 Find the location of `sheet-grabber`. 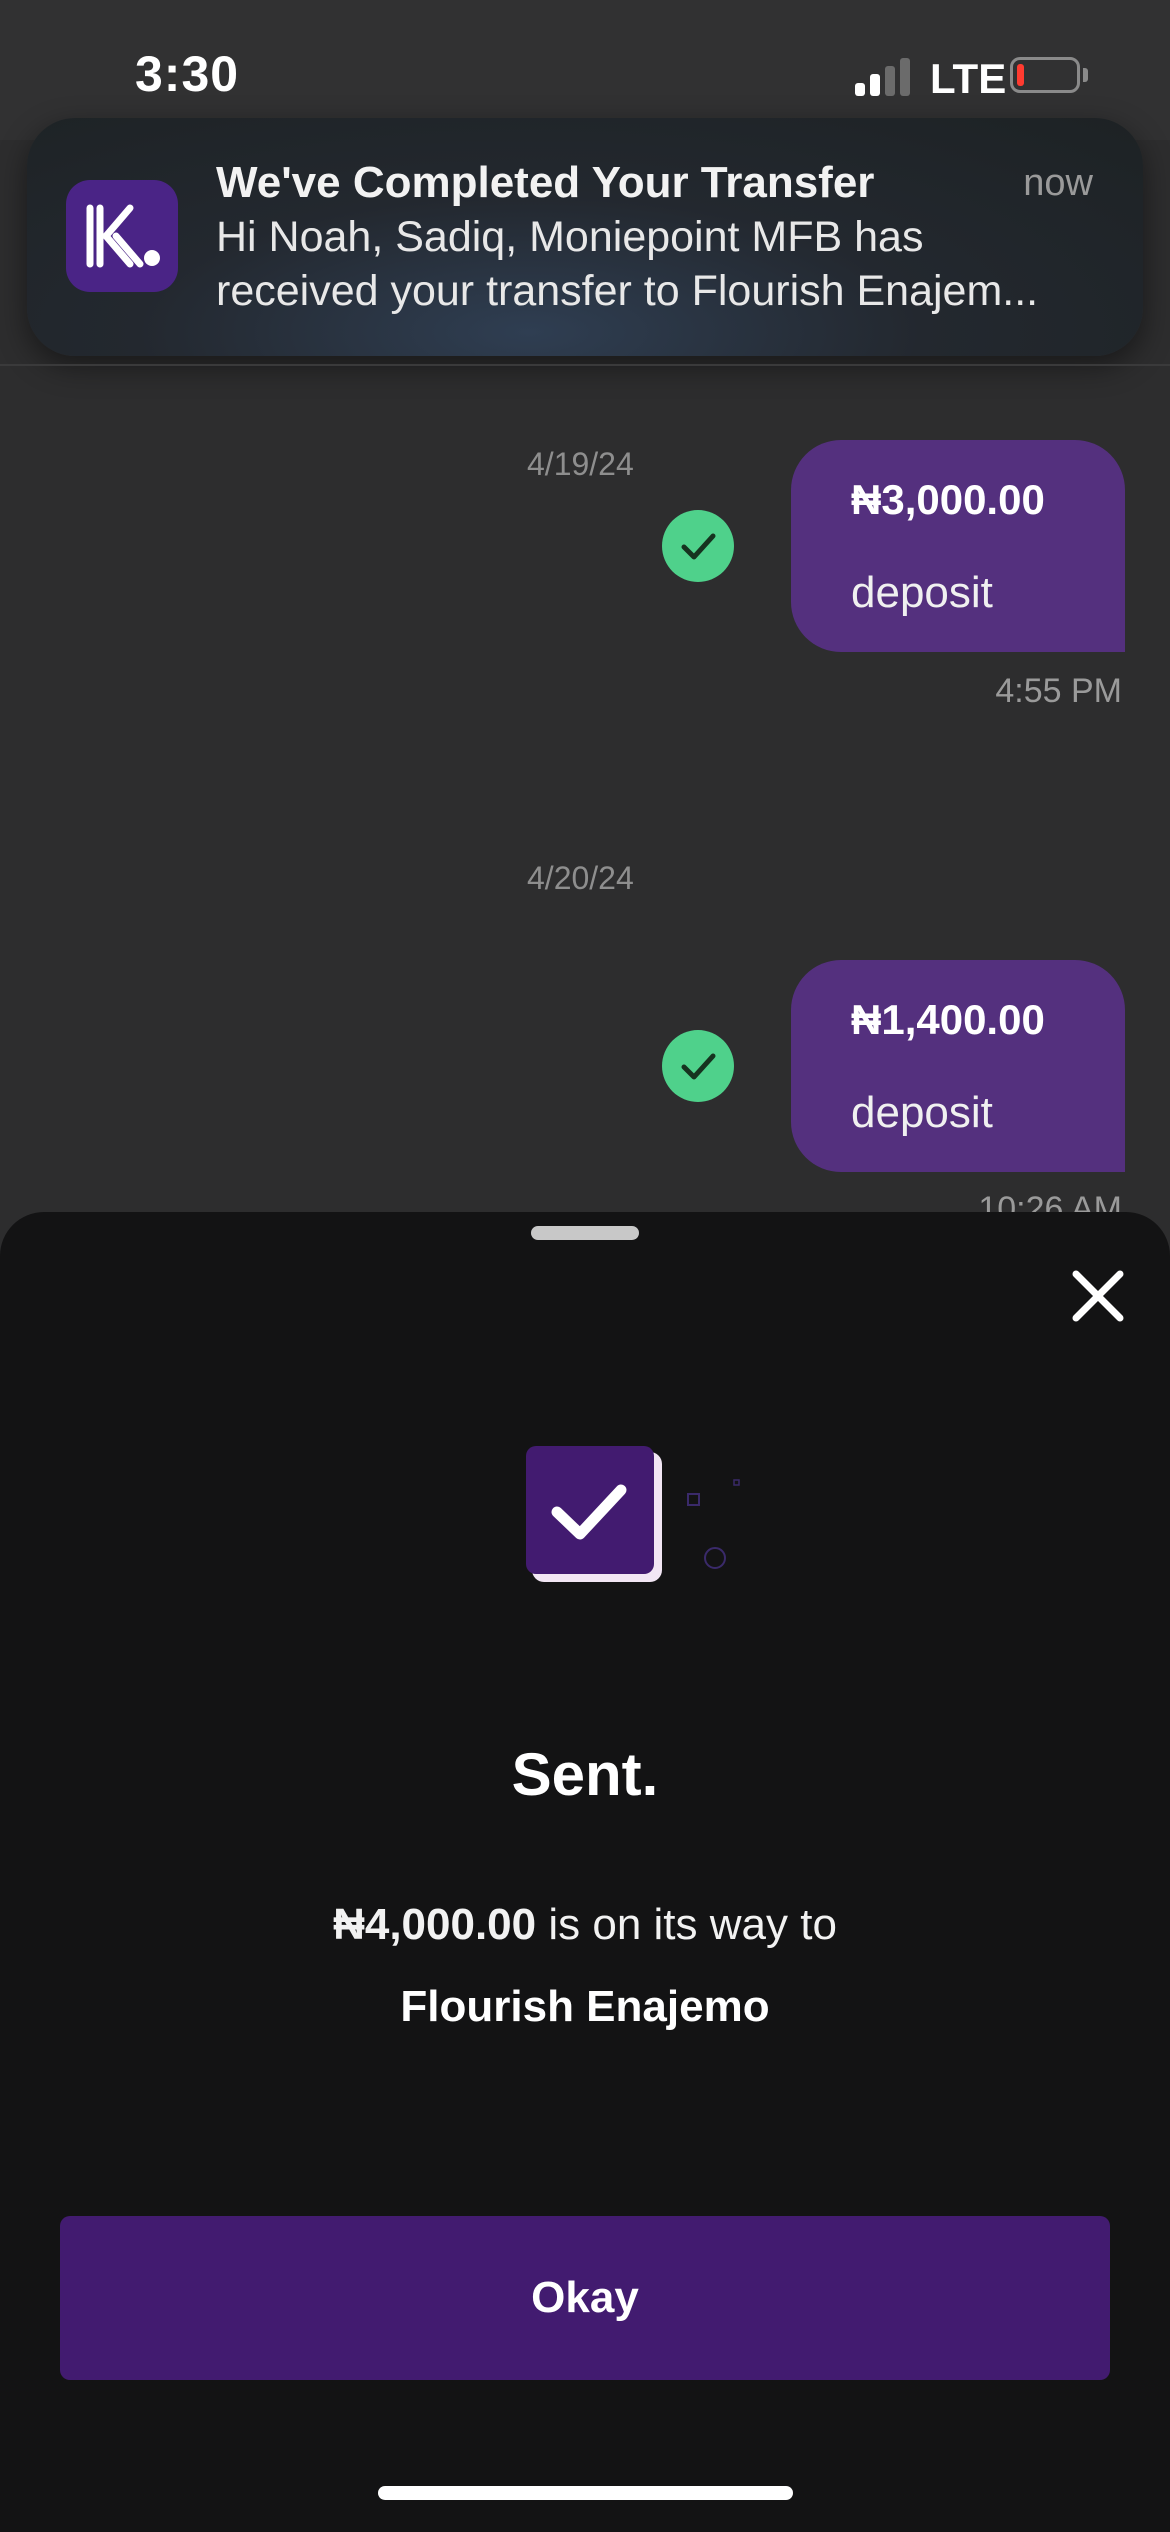

sheet-grabber is located at coordinates (585, 1233).